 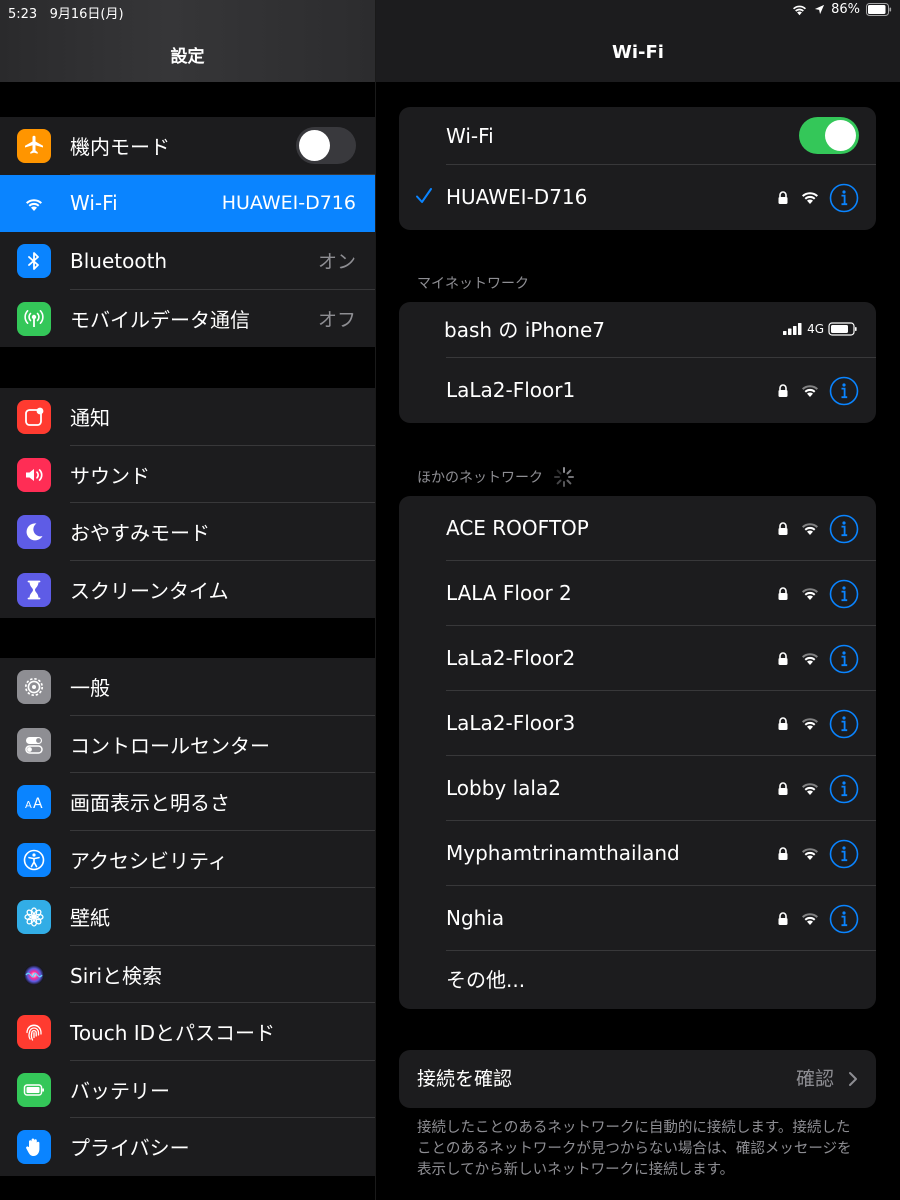 What do you see at coordinates (637, 197) in the screenshot?
I see `connected-network-row: HUAWEI-D716` at bounding box center [637, 197].